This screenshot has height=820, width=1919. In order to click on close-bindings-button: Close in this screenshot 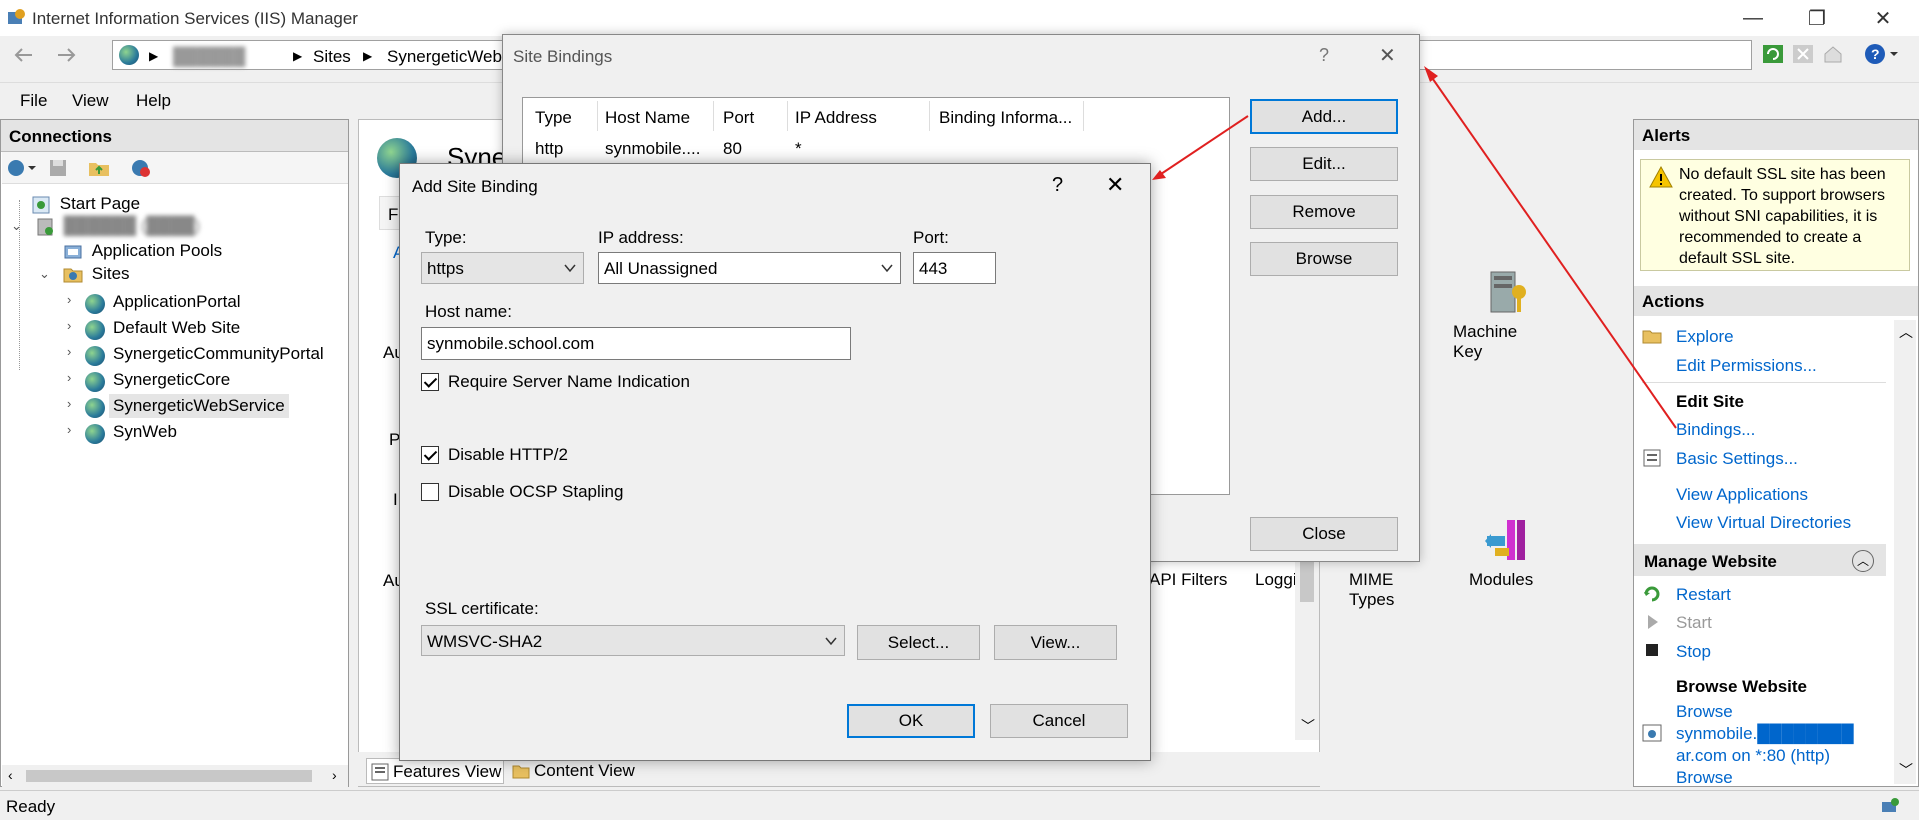, I will do `click(1324, 534)`.